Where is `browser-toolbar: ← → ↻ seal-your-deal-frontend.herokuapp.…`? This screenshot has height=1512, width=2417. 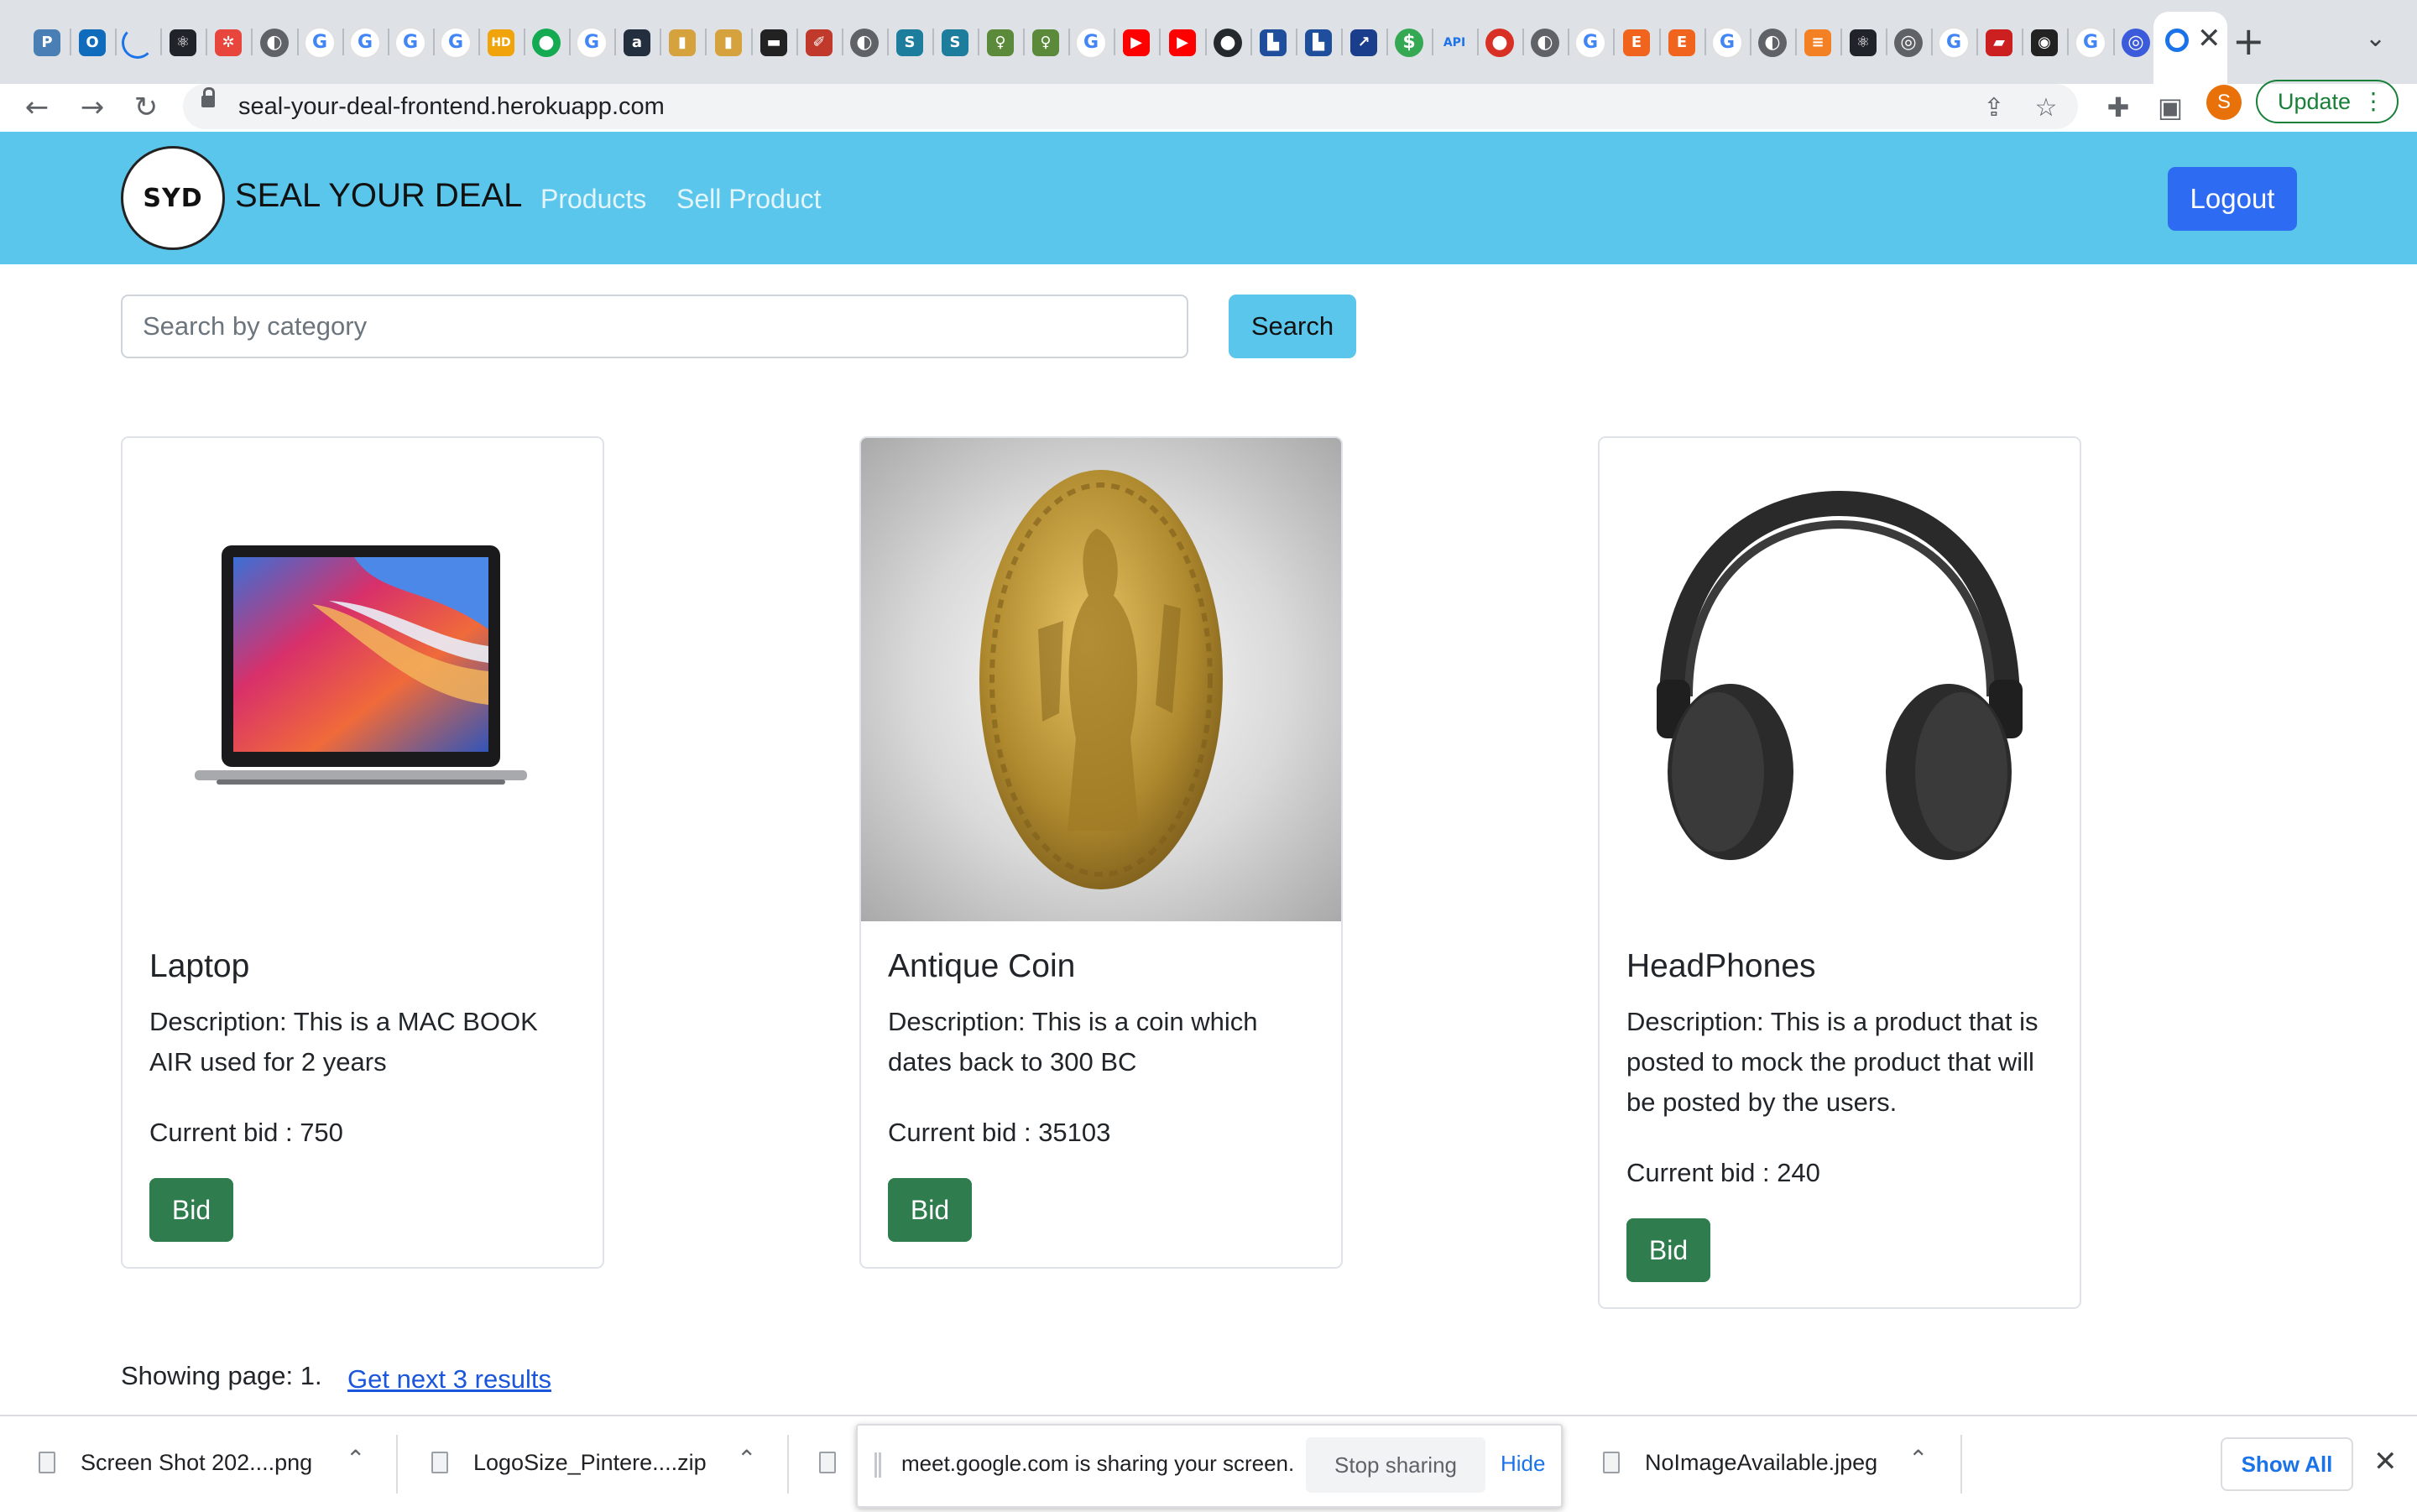
browser-toolbar: ← → ↻ seal-your-deal-frontend.herokuapp.… is located at coordinates (1208, 108).